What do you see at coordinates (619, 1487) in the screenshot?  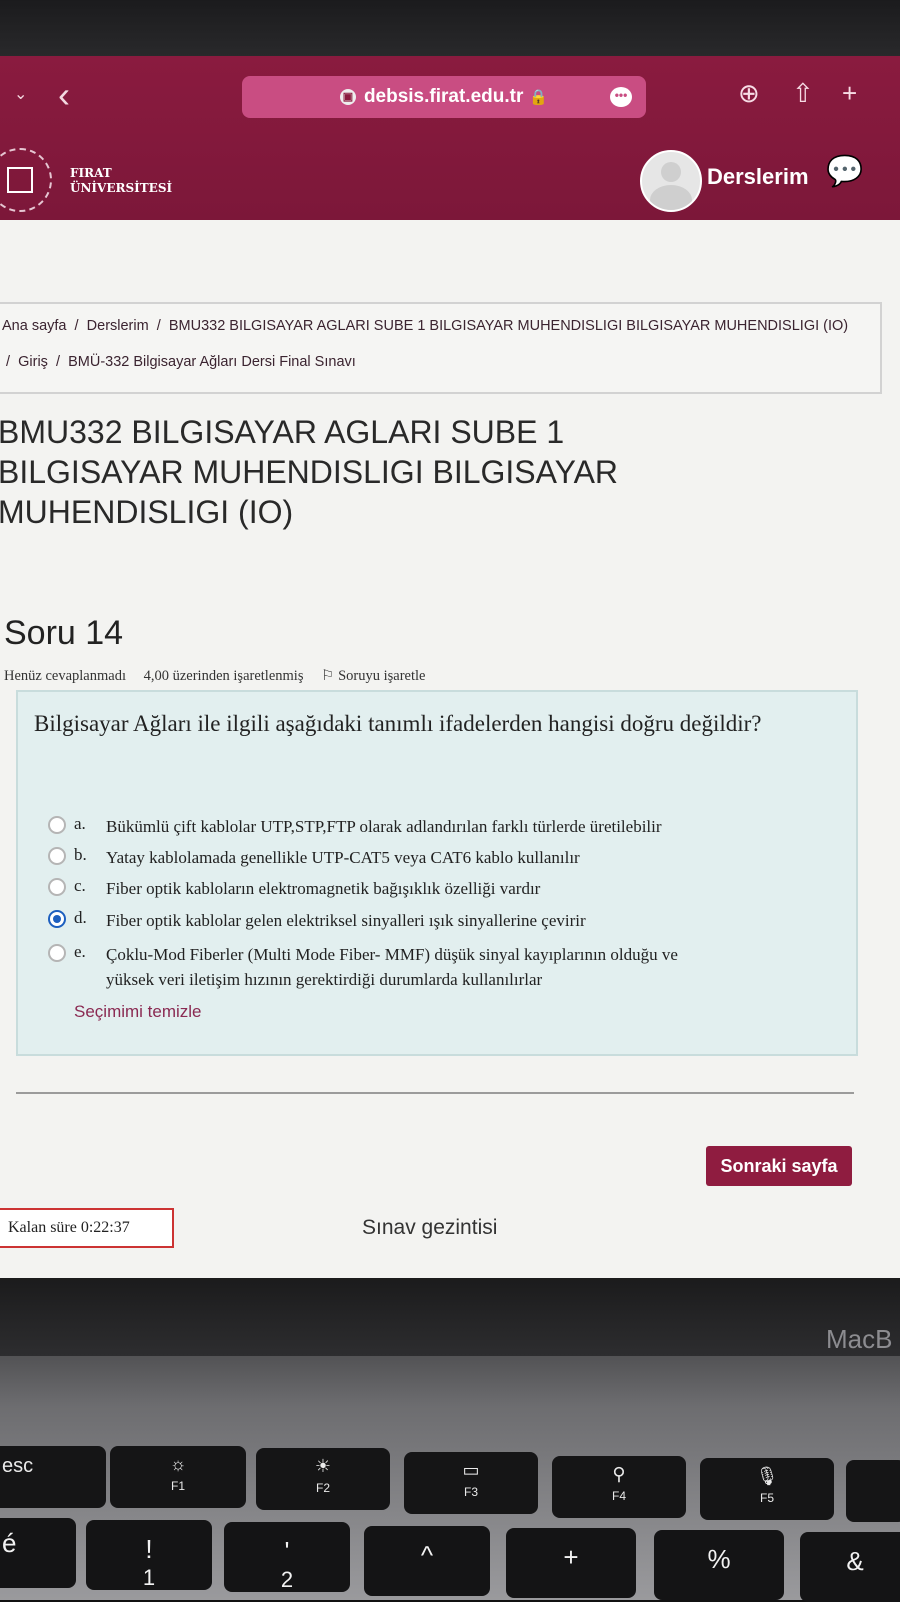 I see `f4-key: ⚲ F4` at bounding box center [619, 1487].